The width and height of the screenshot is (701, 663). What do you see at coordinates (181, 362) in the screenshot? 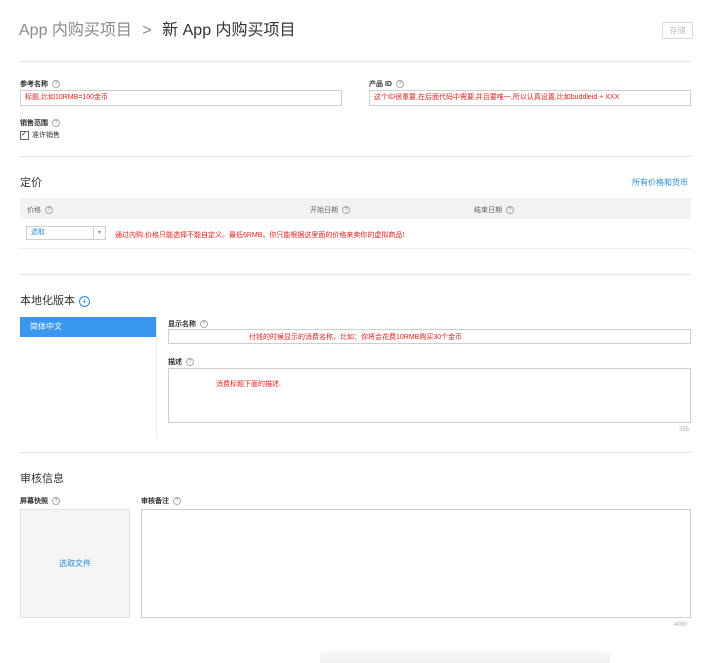
I see `description-label: 描述?` at bounding box center [181, 362].